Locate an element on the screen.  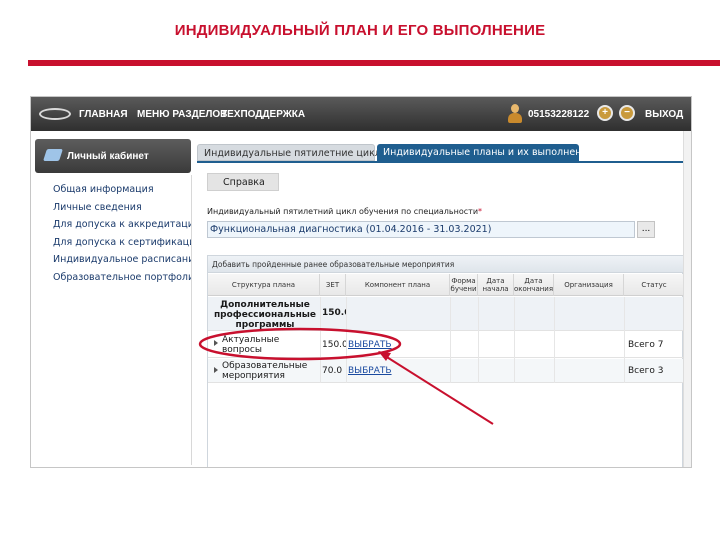
sidebar-header: Личный кабинет is located at coordinates (113, 156).